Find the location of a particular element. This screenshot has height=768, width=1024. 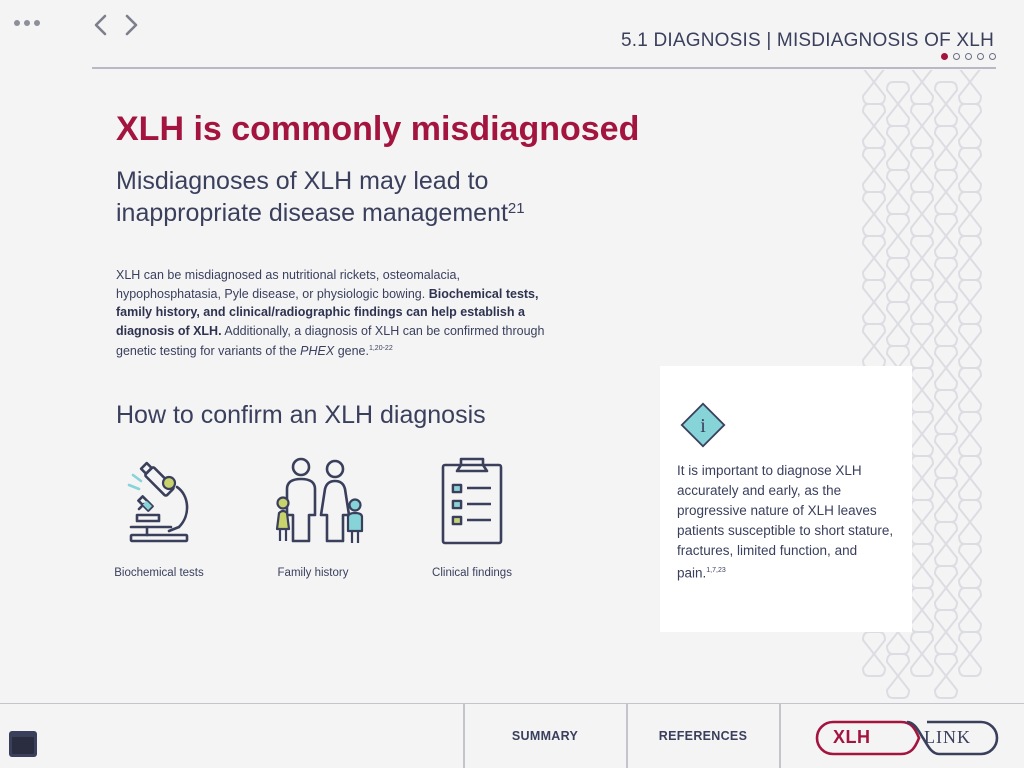

biochemical-tests-tile: Biochemical tests is located at coordinates (159, 517).